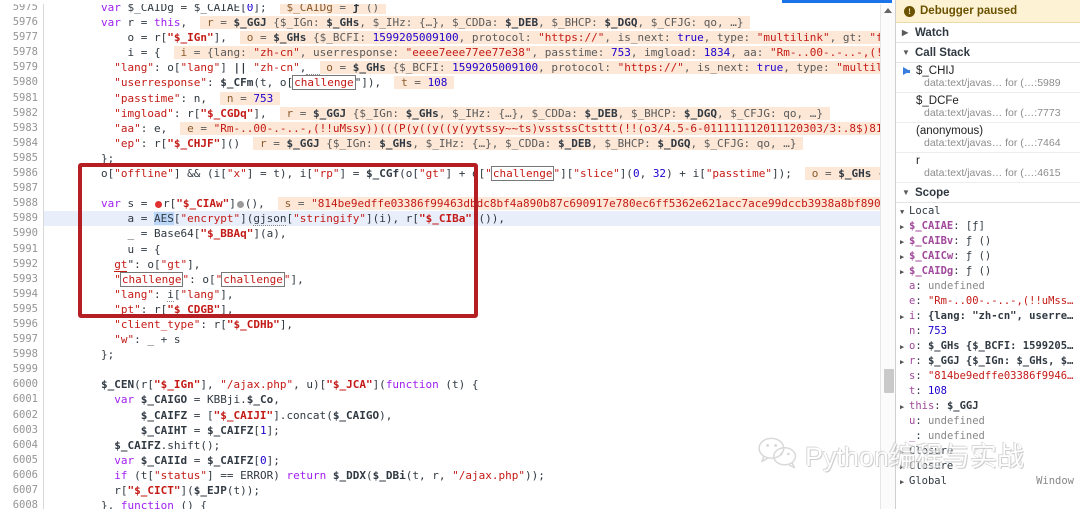 The image size is (1080, 509). I want to click on line-number: 5992, so click(19, 264).